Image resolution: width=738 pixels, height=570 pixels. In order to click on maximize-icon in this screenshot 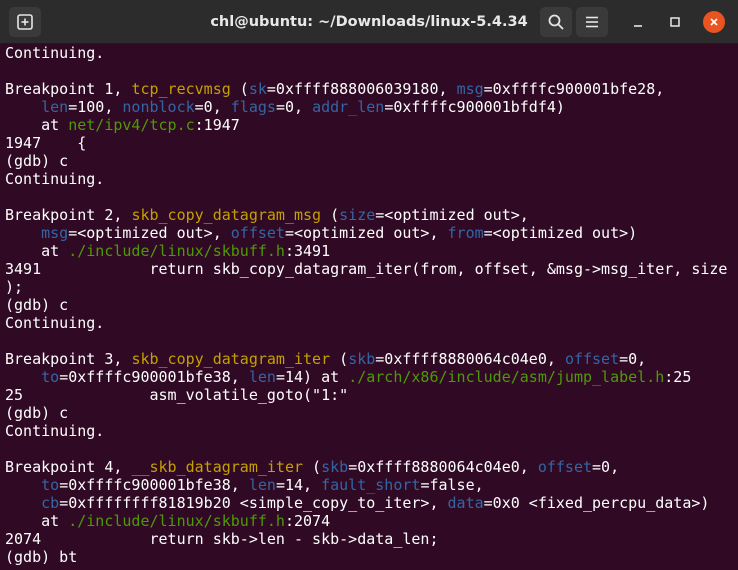, I will do `click(675, 22)`.